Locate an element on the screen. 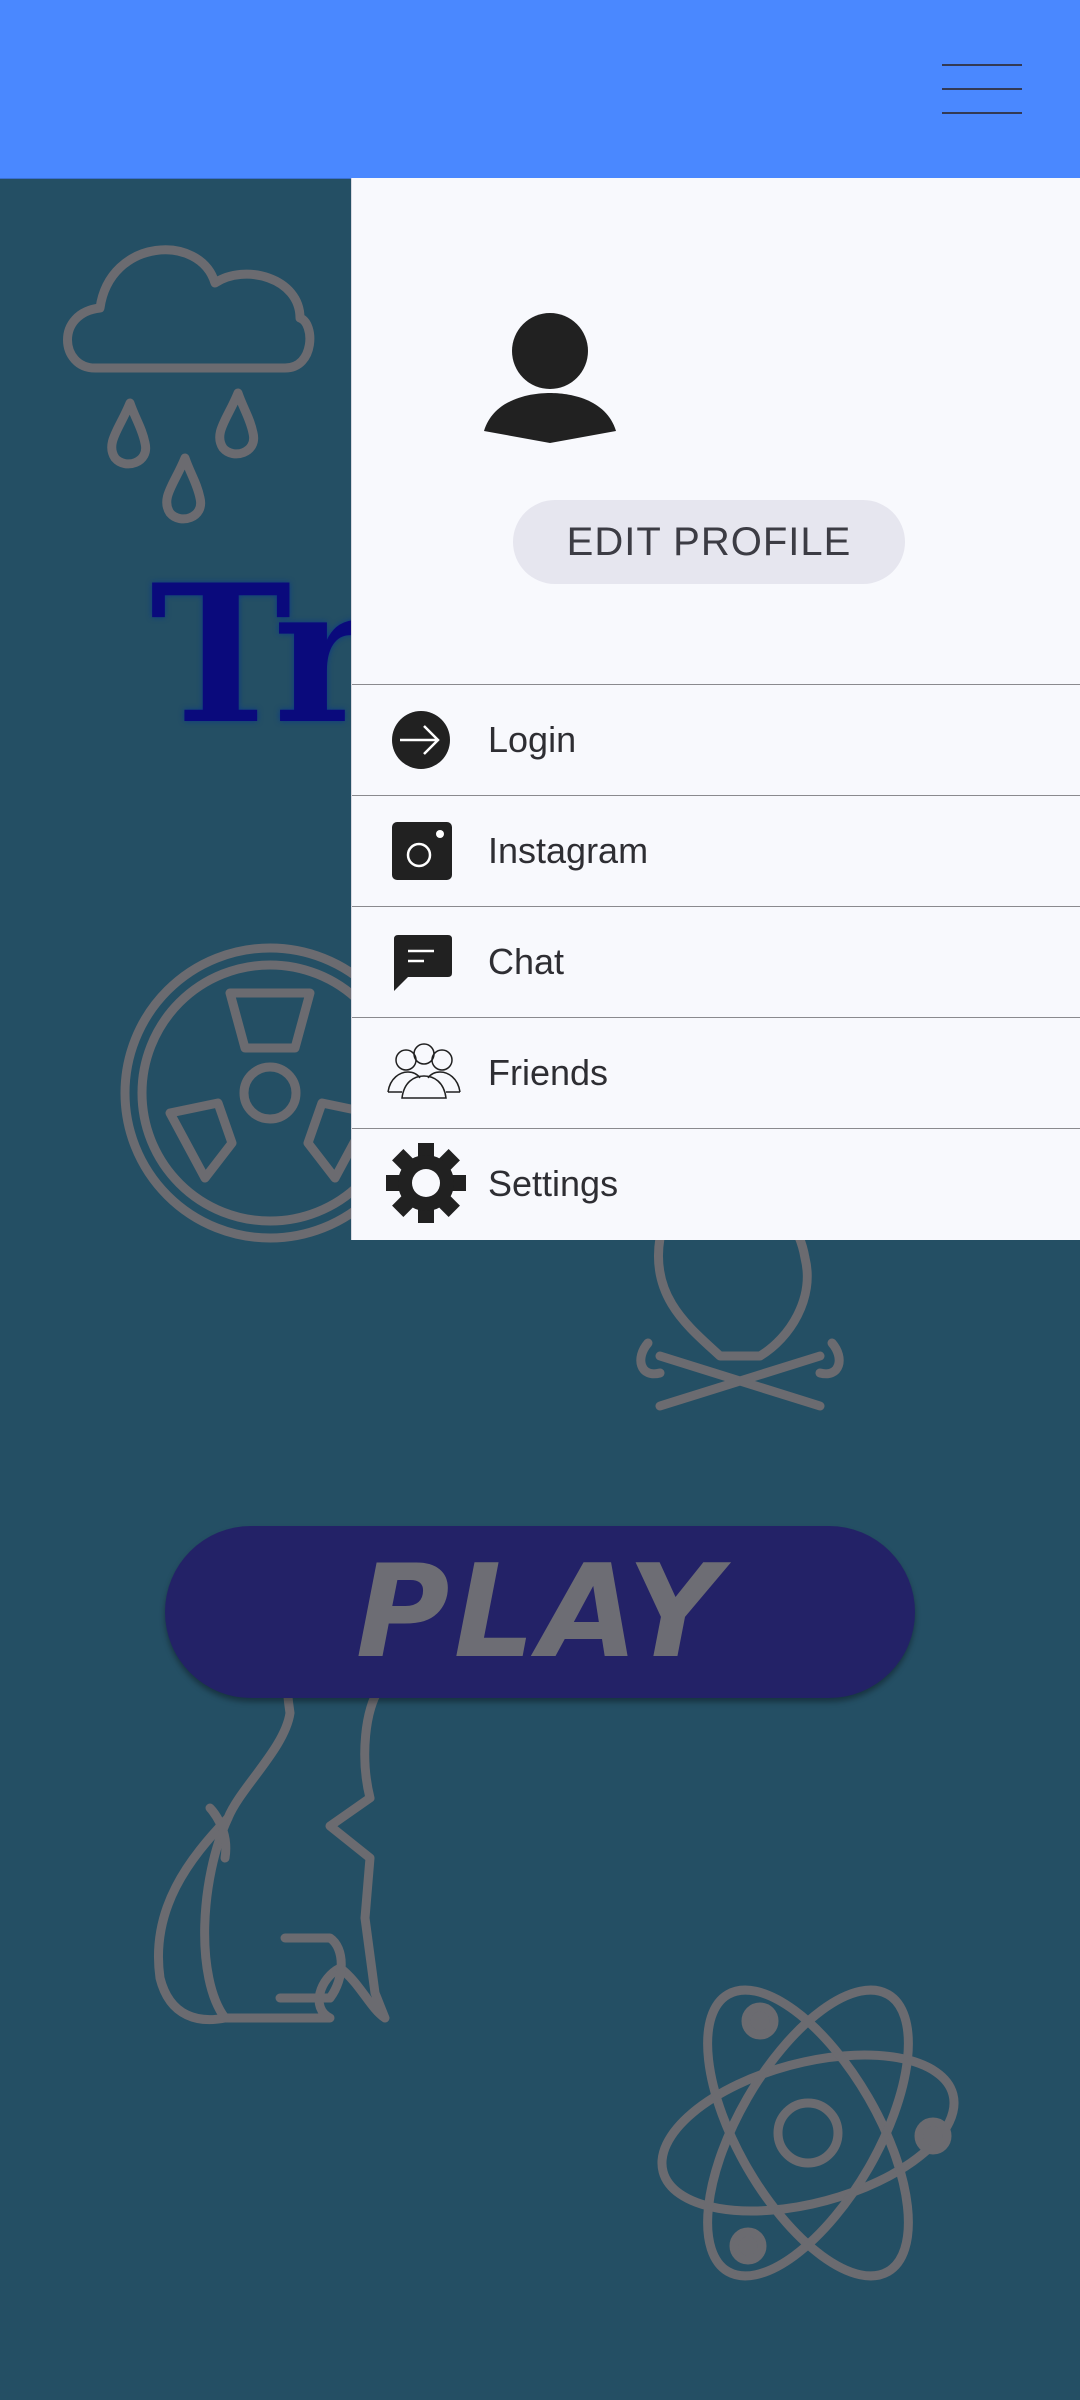 The height and width of the screenshot is (2400, 1080). menu-item-settings: Settings is located at coordinates (716, 1183).